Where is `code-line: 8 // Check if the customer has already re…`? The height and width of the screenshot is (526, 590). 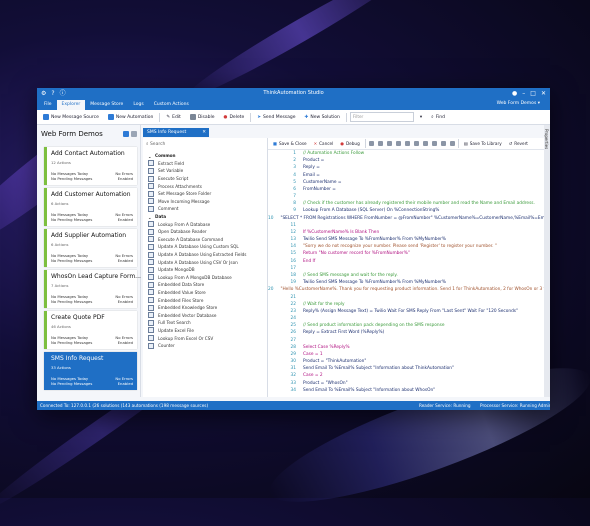 code-line: 8 // Check if the customer has already re… is located at coordinates (406, 203).